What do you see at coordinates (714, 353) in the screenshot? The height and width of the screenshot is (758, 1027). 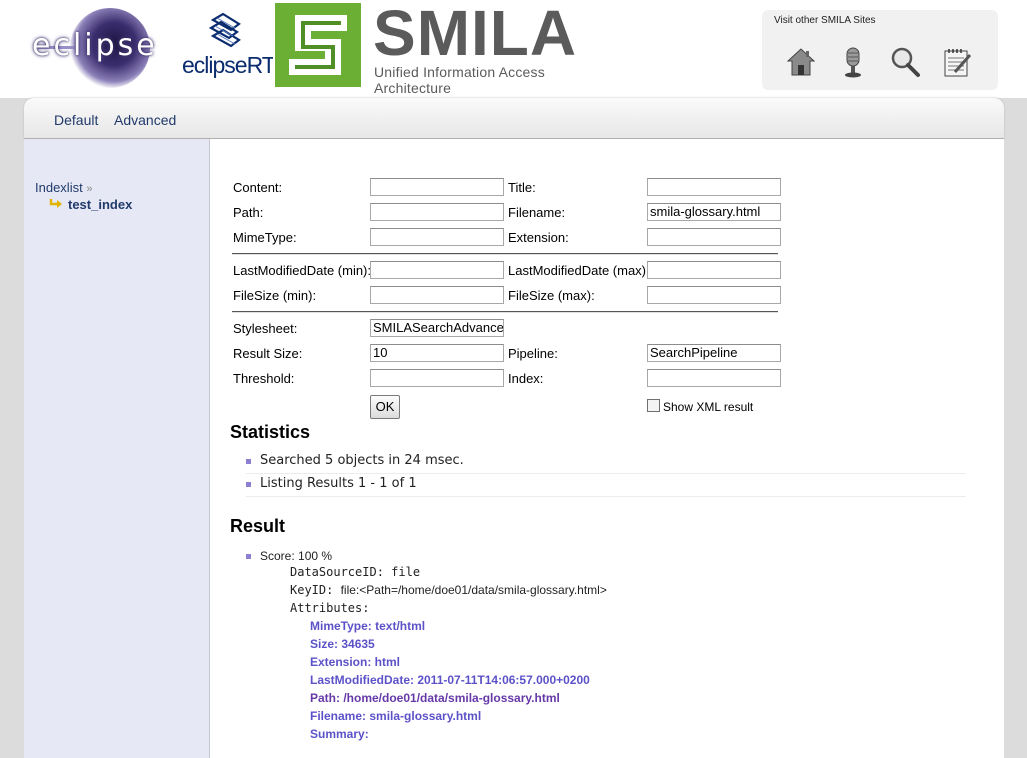 I see `pipeline-input: SearchPipeline` at bounding box center [714, 353].